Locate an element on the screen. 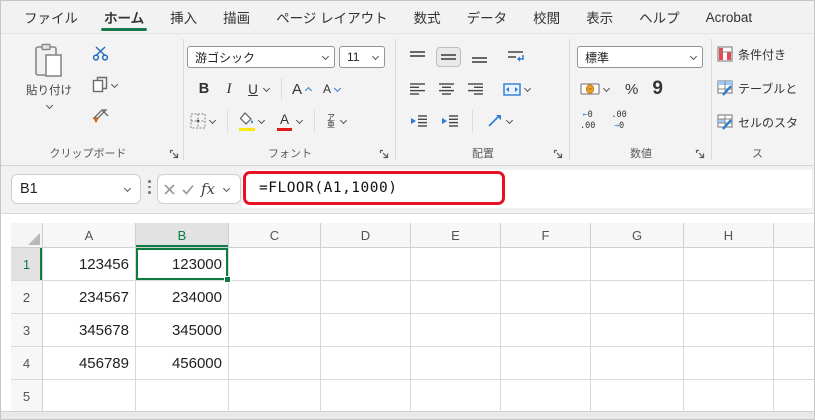 The width and height of the screenshot is (815, 420). cell-I3 is located at coordinates (794, 330).